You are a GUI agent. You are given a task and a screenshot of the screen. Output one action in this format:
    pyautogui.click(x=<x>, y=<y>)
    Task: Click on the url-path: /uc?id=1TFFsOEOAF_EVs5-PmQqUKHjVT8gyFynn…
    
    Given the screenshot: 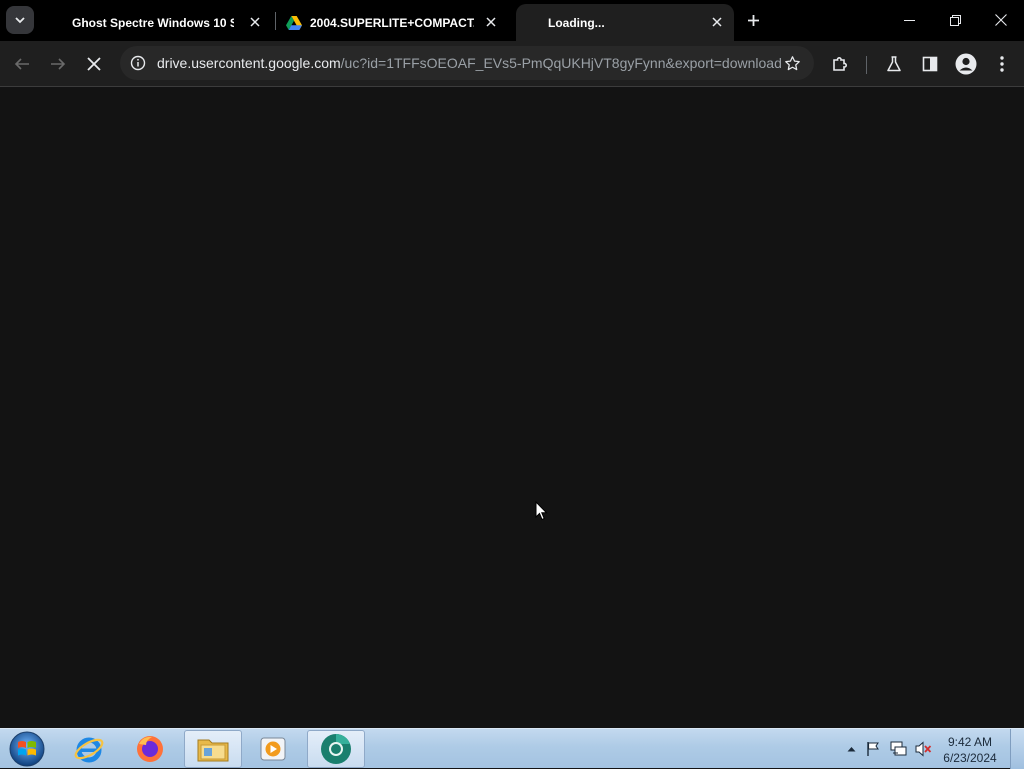 What is the action you would take?
    pyautogui.click(x=561, y=63)
    